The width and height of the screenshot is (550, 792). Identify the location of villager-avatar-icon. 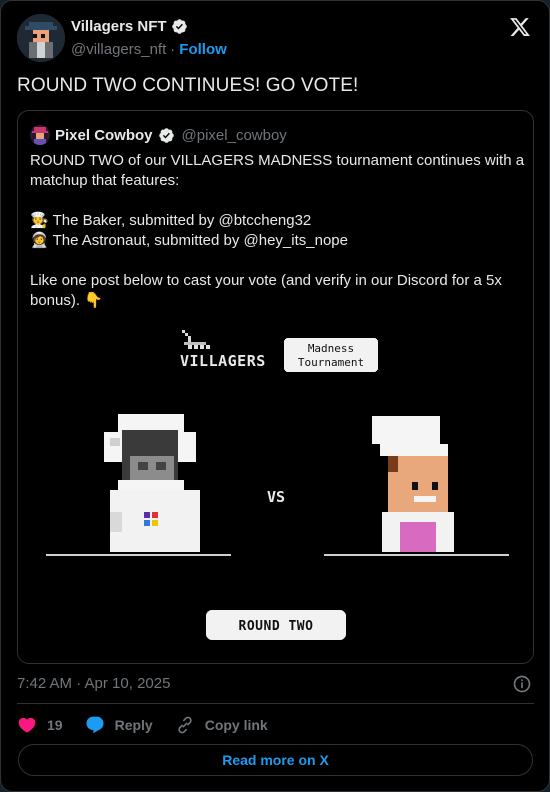
(41, 38).